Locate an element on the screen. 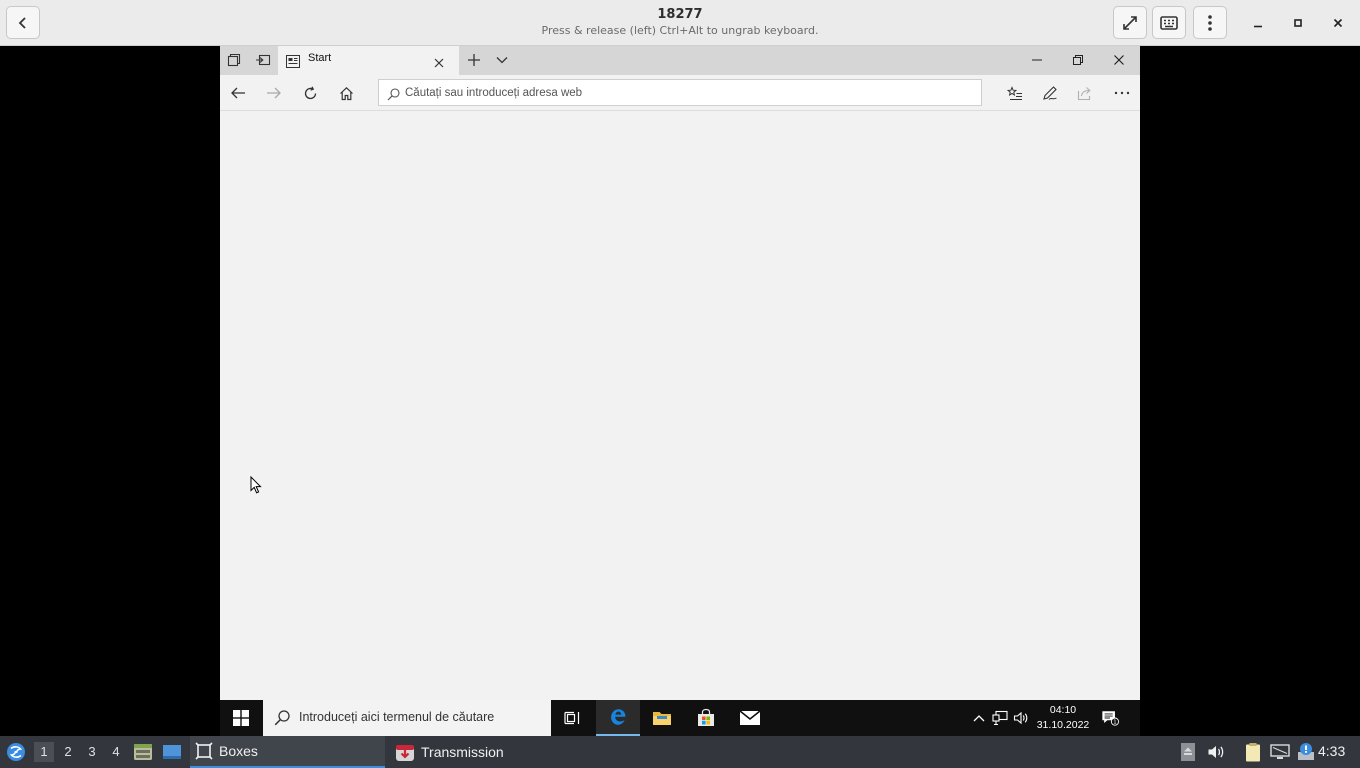  show-desktop-icon is located at coordinates (172, 752).